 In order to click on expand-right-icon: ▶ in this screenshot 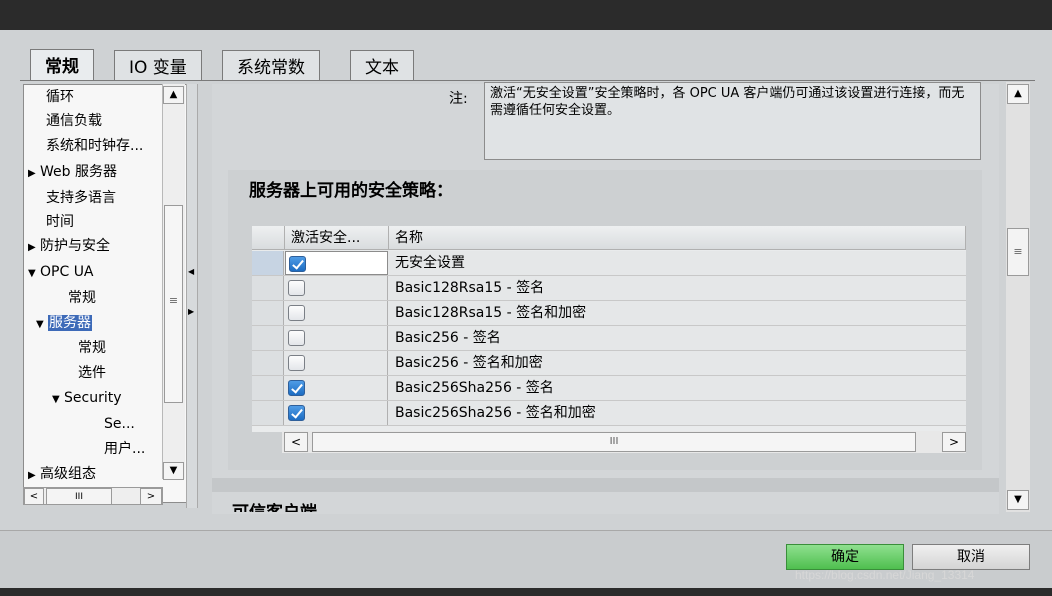, I will do `click(192, 312)`.